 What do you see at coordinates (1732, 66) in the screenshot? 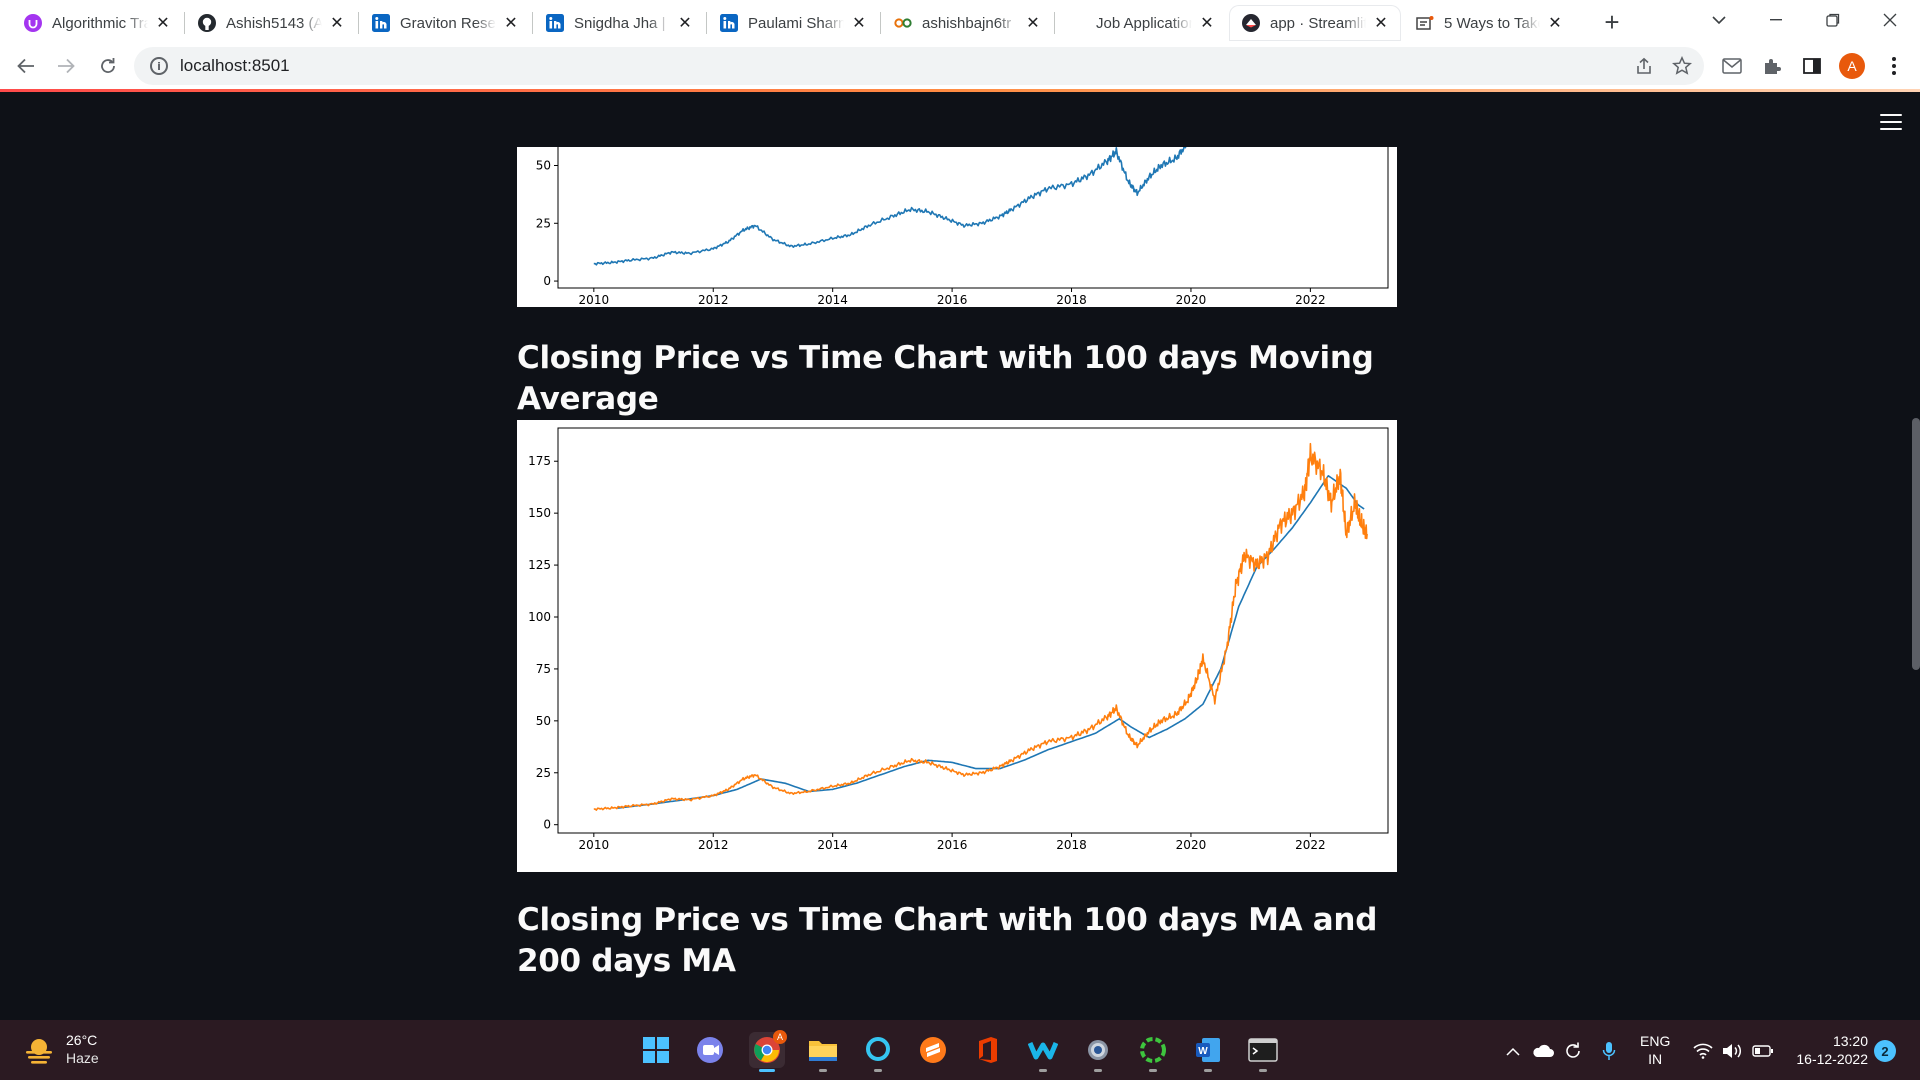
I see `mail-extension-icon` at bounding box center [1732, 66].